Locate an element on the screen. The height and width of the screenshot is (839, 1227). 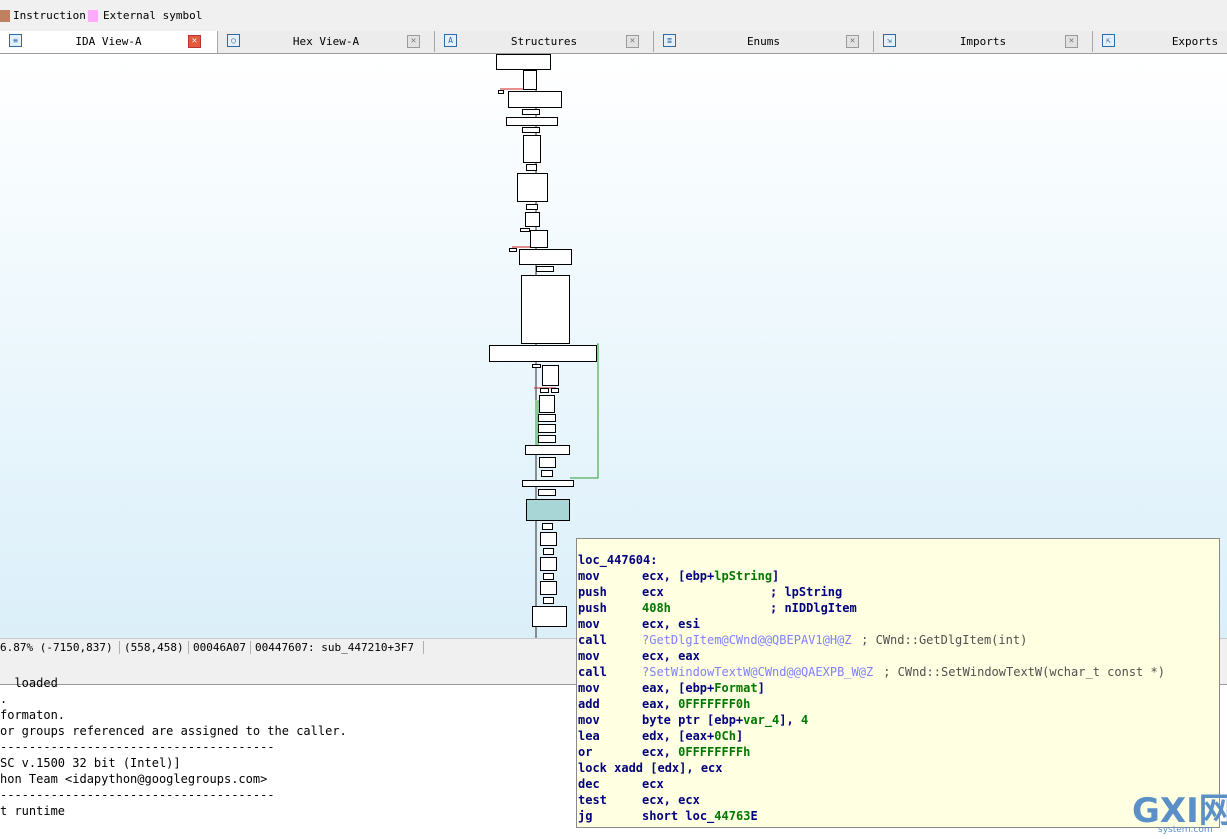
ida-view-icon: ≡ is located at coordinates (15, 40).